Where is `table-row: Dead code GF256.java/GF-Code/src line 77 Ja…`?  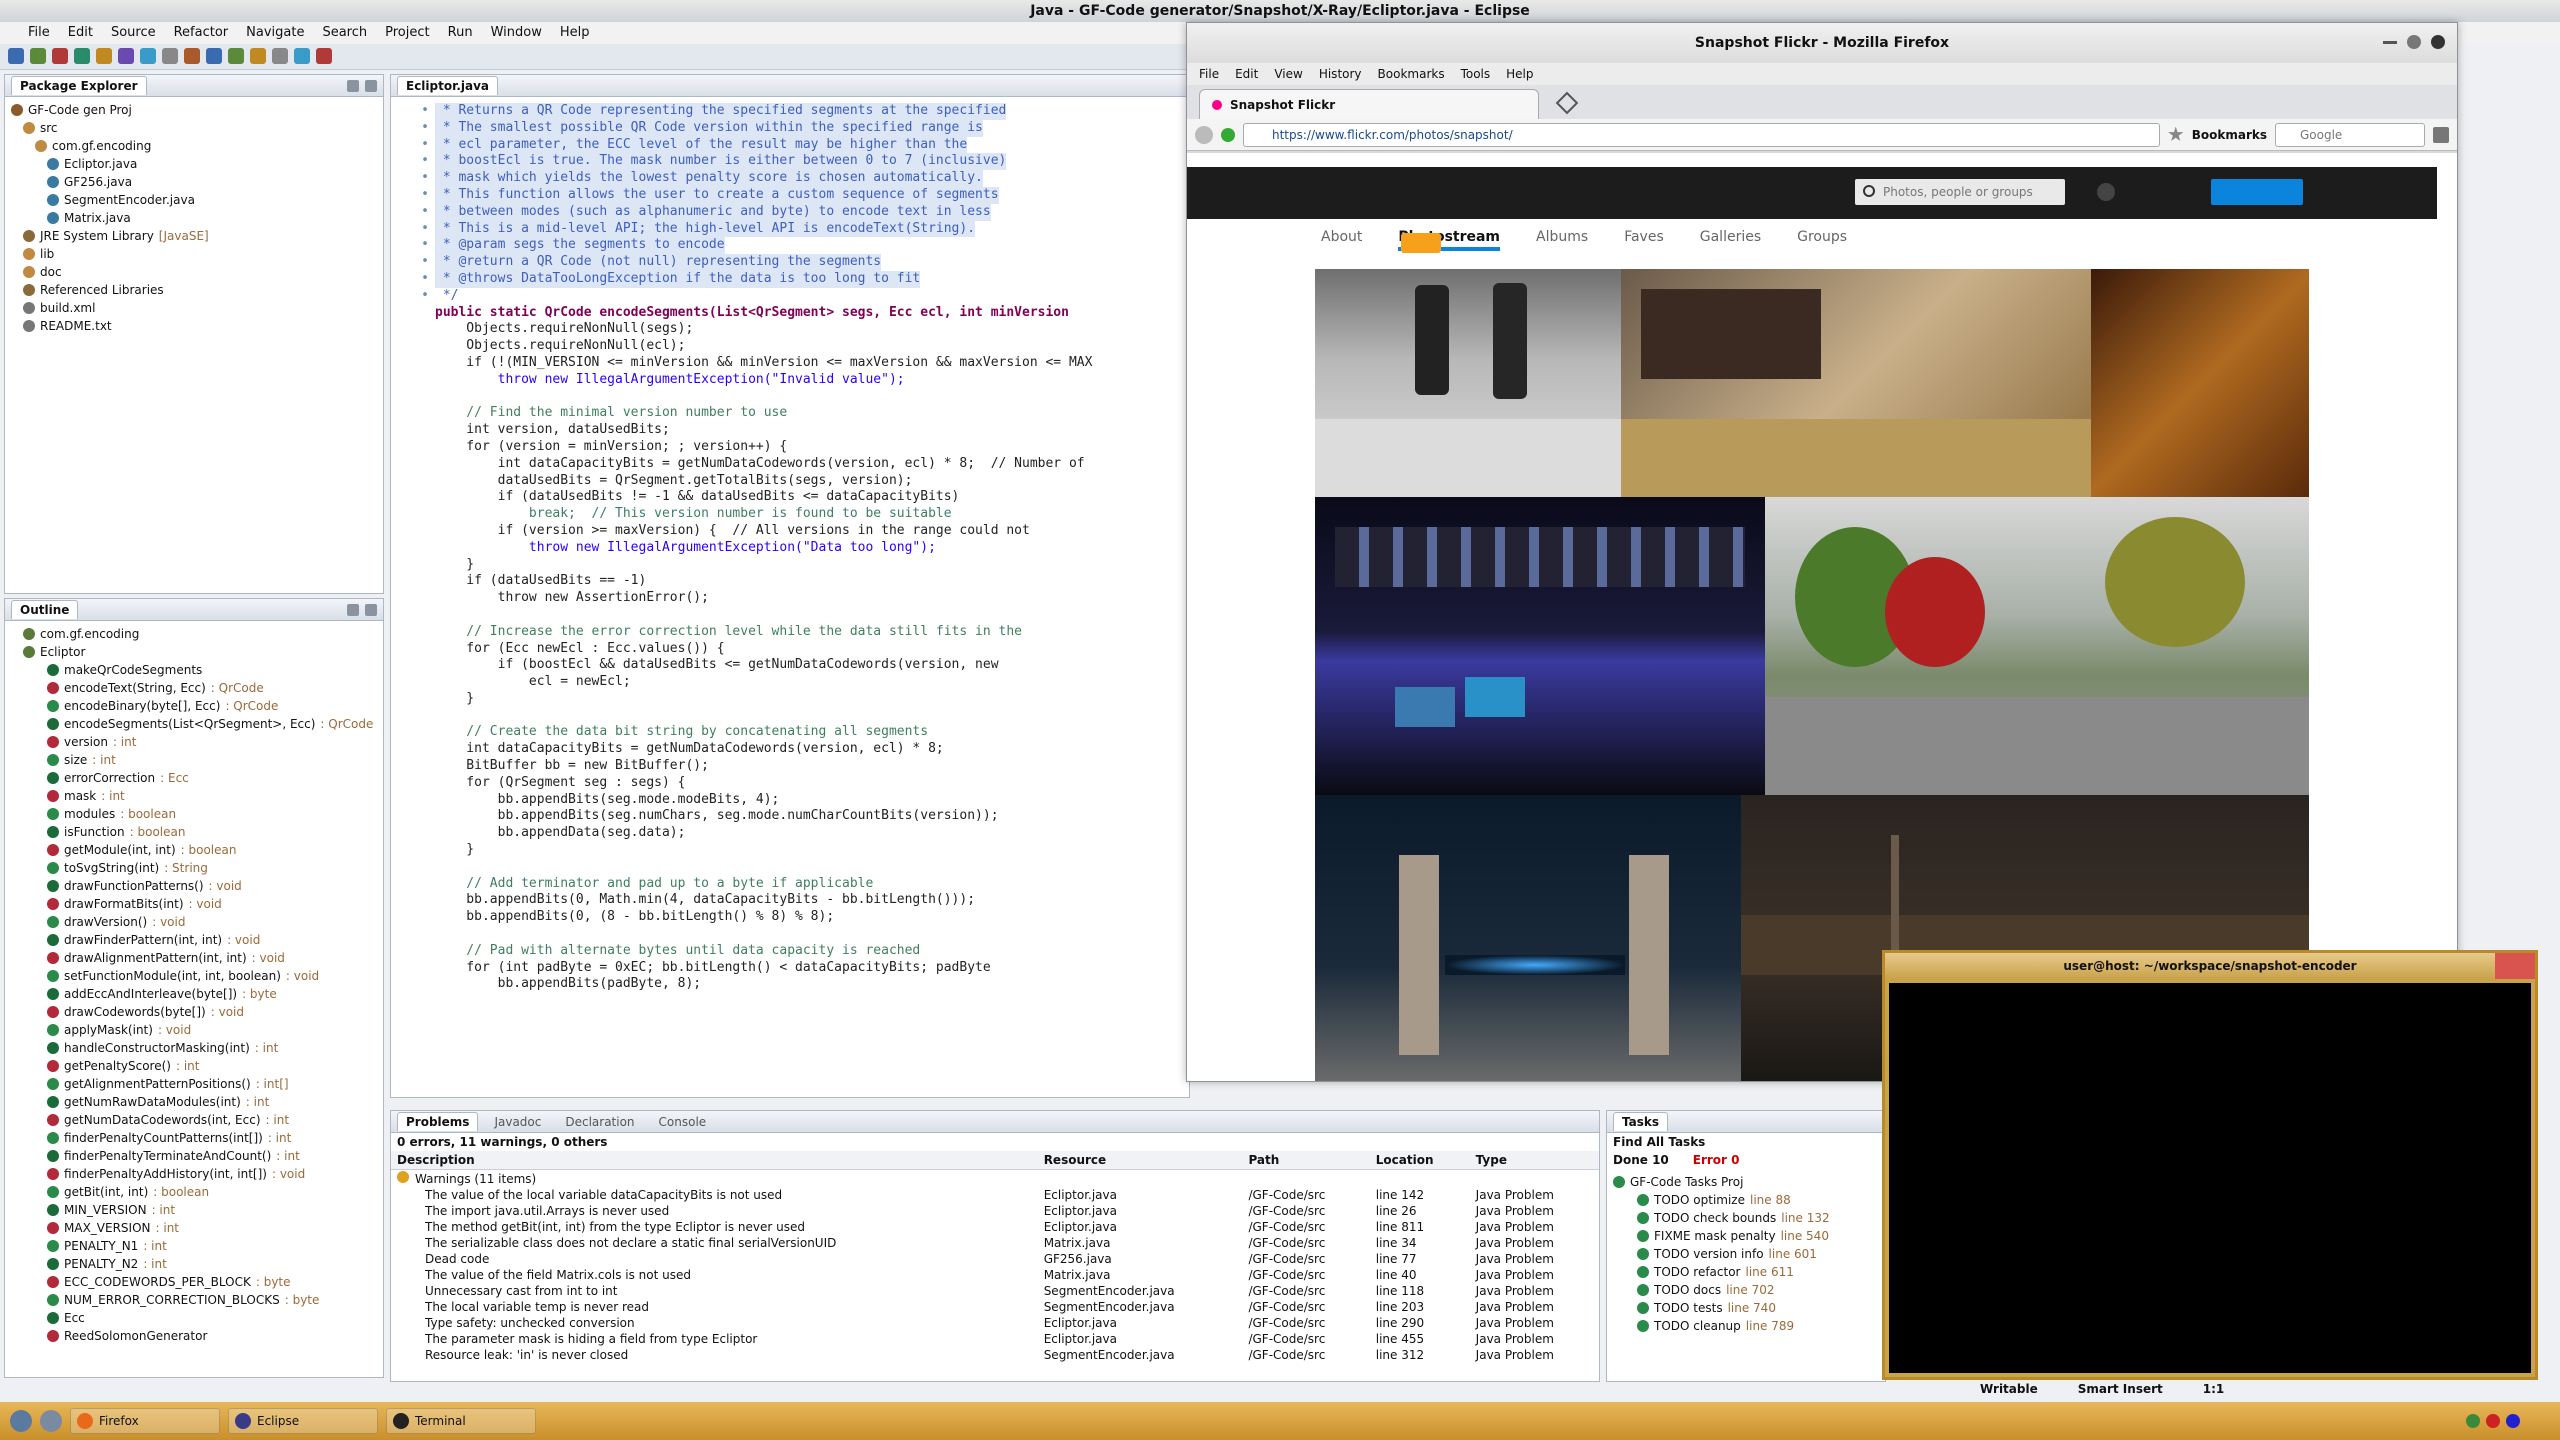
table-row: Dead code GF256.java/GF-Code/src line 77 Ja… is located at coordinates (995, 1259).